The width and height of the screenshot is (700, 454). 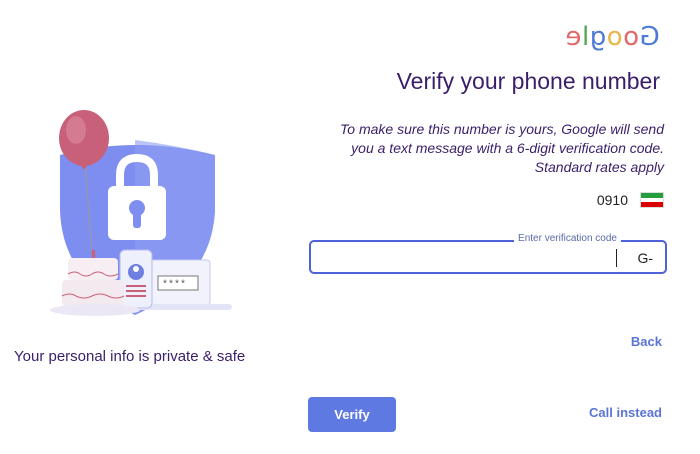 What do you see at coordinates (652, 200) in the screenshot?
I see `iran-flag-icon` at bounding box center [652, 200].